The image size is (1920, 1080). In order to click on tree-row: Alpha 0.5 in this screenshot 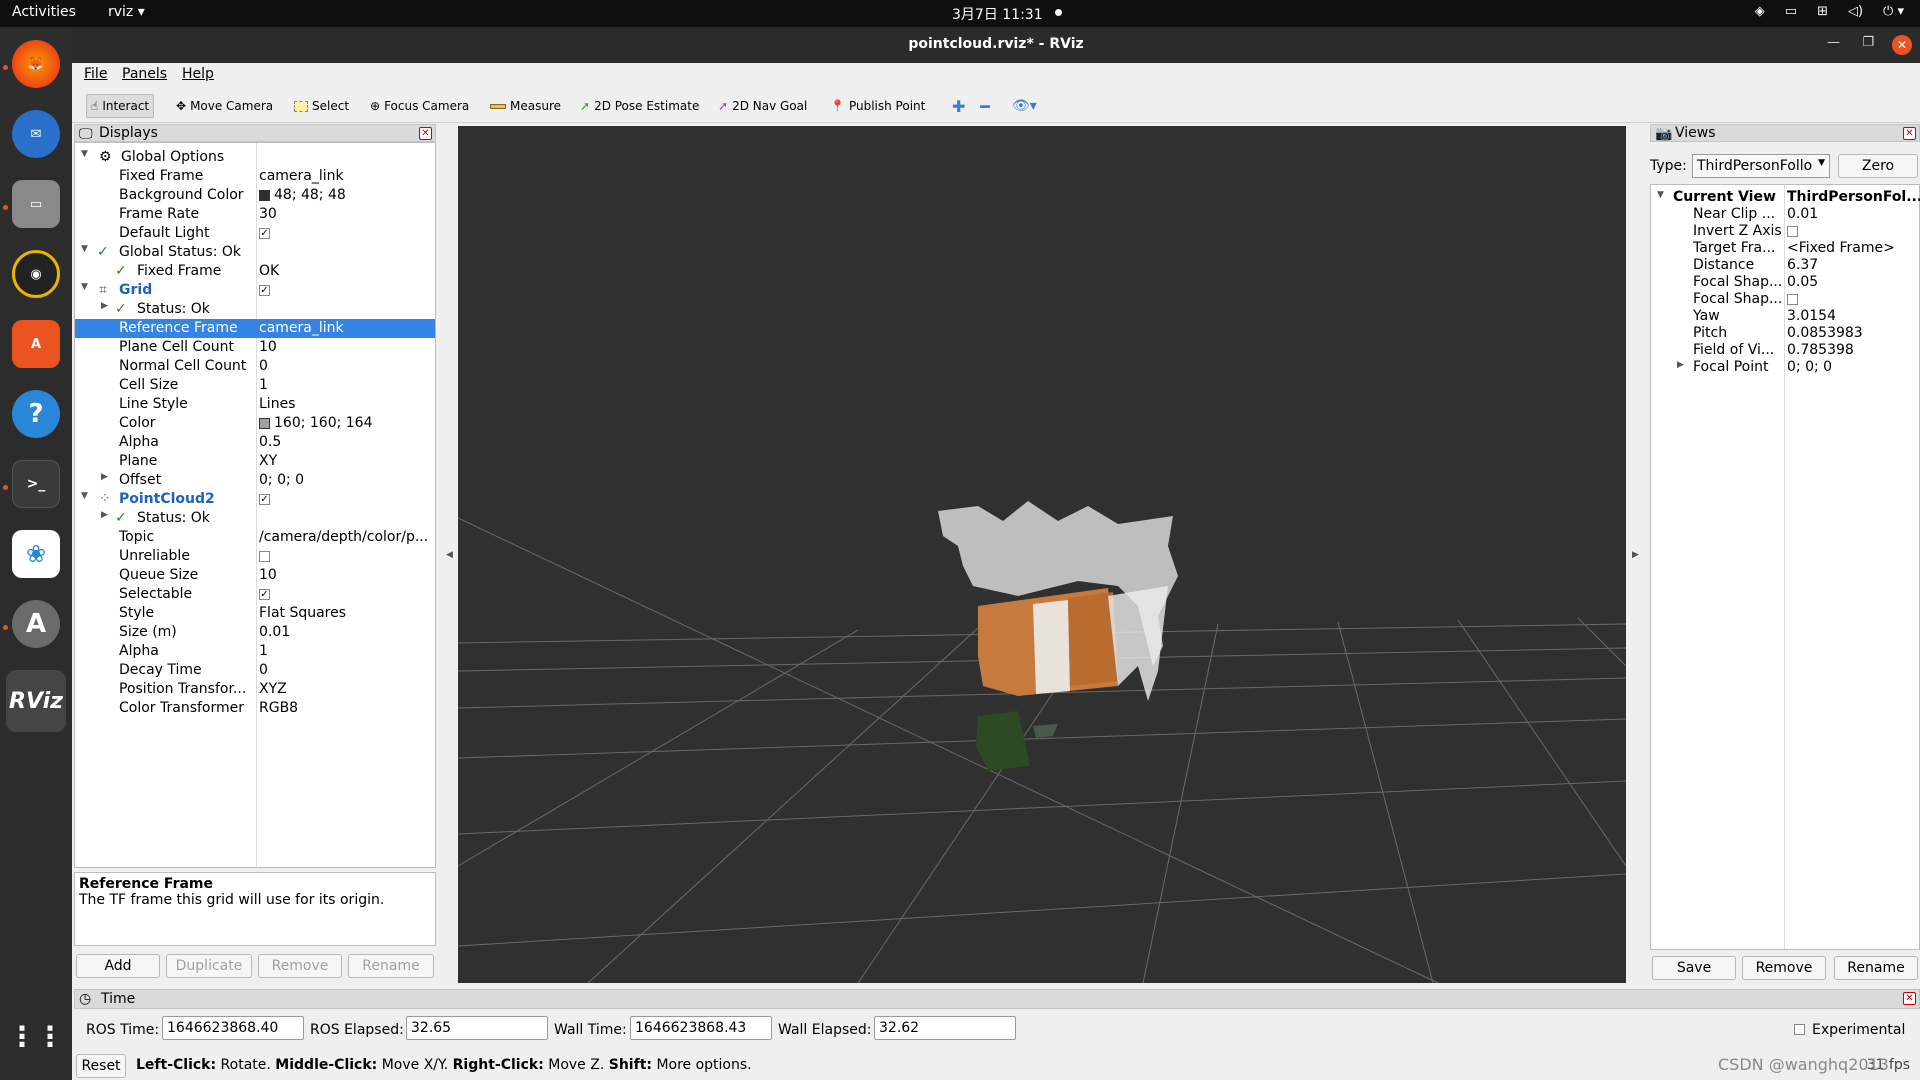, I will do `click(255, 442)`.